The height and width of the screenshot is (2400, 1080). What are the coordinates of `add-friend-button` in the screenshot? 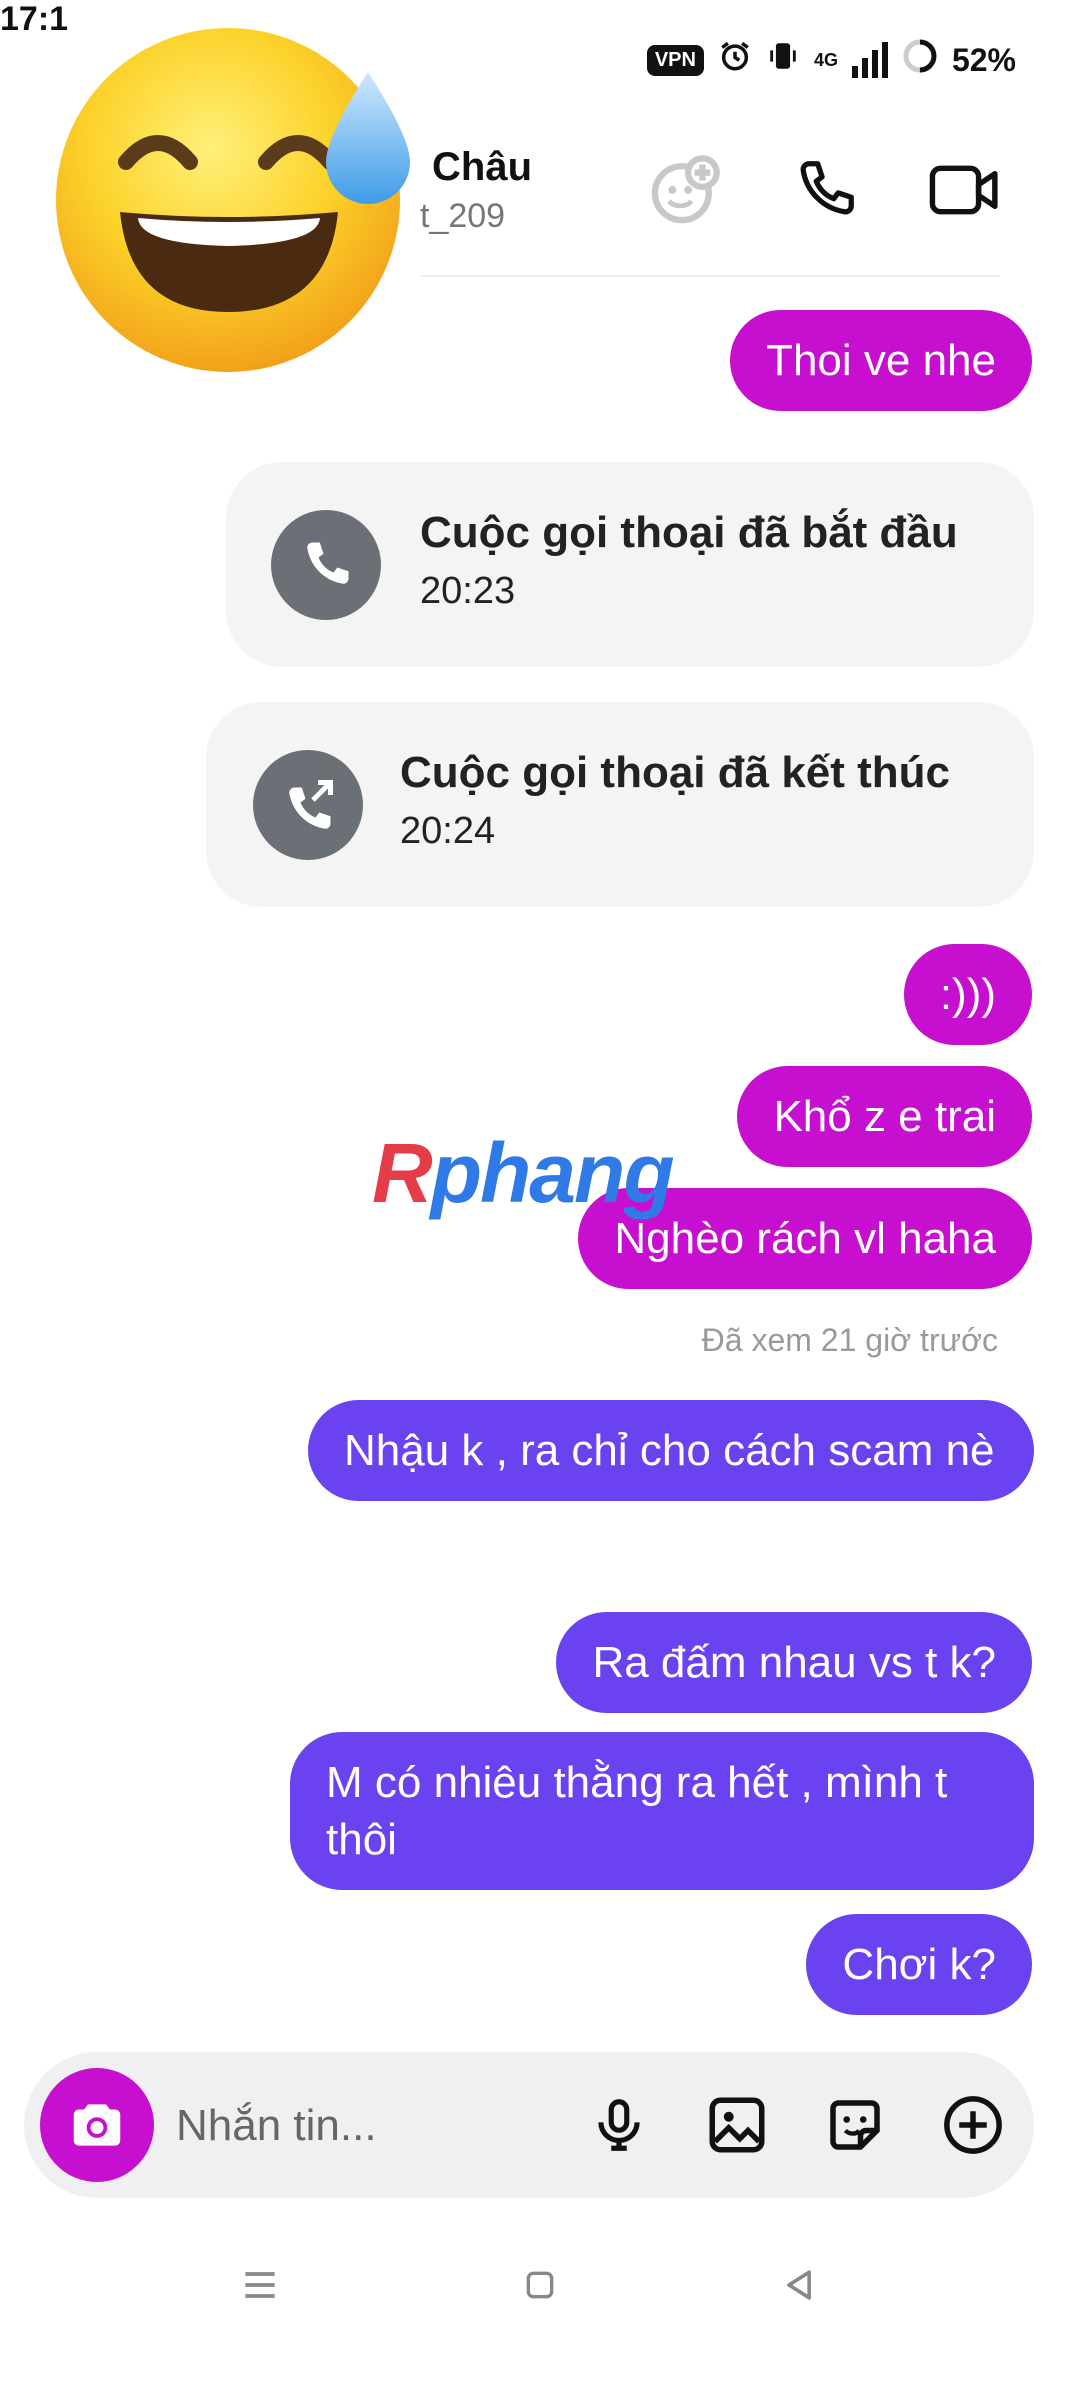 It's located at (685, 190).